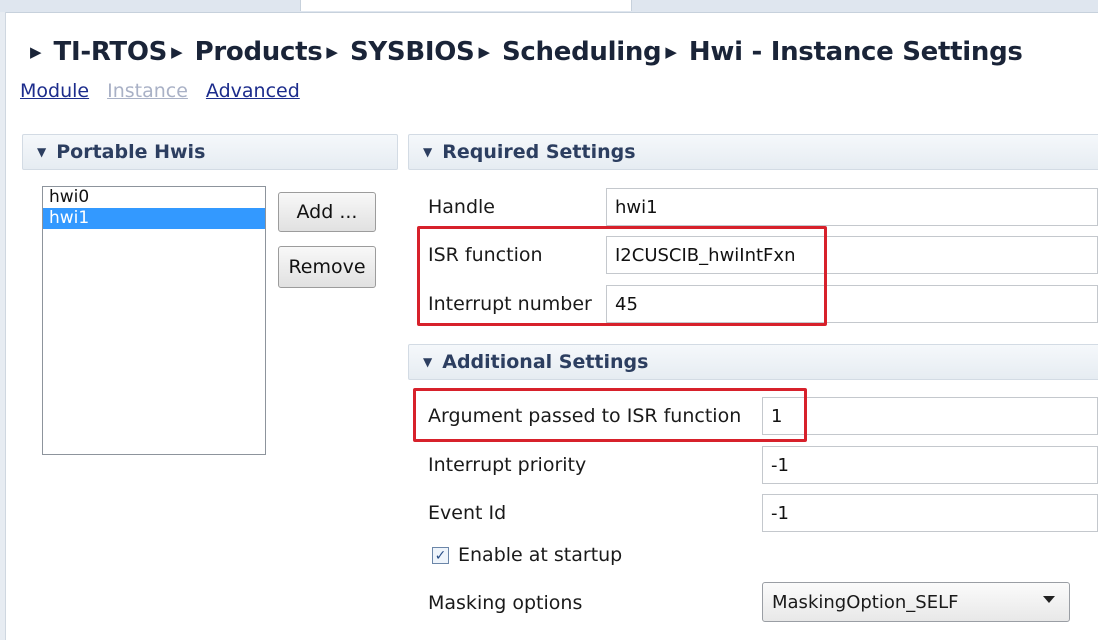 This screenshot has height=640, width=1098. Describe the element at coordinates (3, 326) in the screenshot. I see `window-left-edge` at that location.